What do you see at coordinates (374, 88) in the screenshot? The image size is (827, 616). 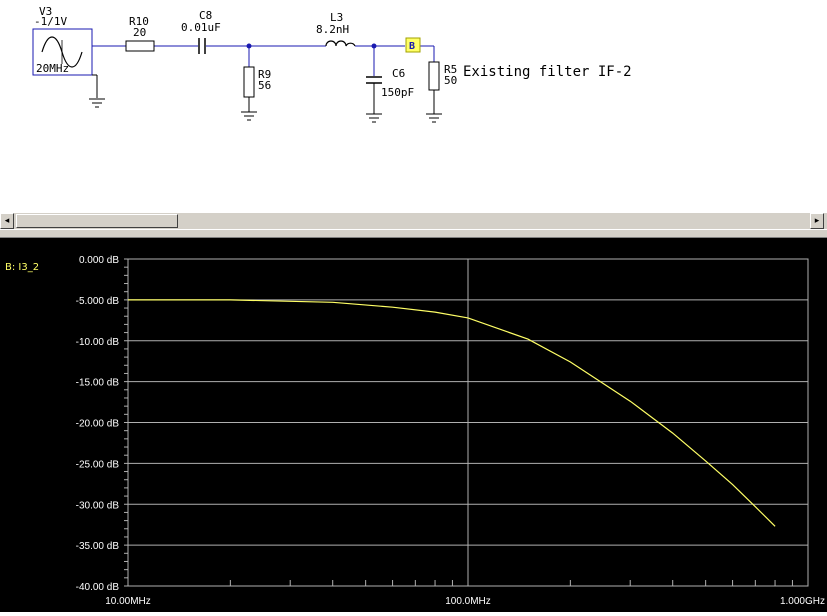 I see `capacitor-c6` at bounding box center [374, 88].